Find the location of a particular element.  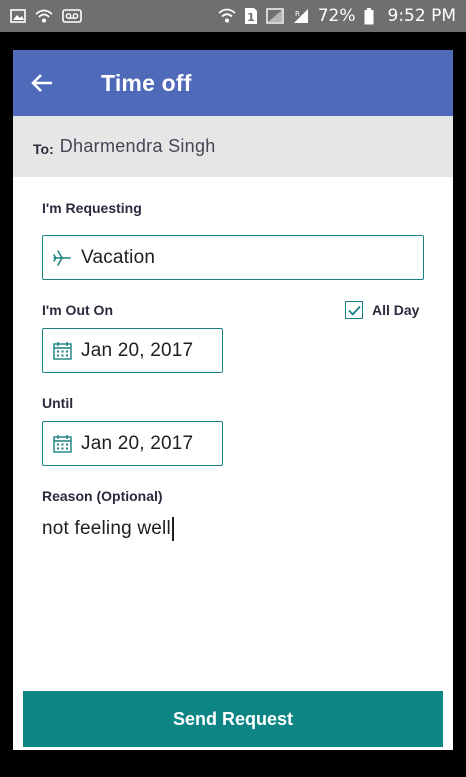

svg-text: 1 is located at coordinates (251, 17).